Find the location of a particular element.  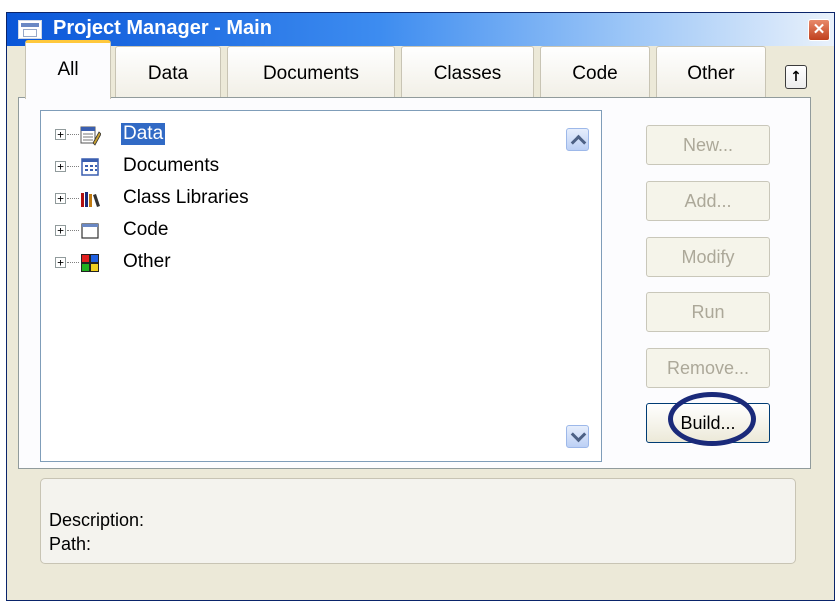

title-bar: Project Manager - Main ✕ is located at coordinates (420, 29).